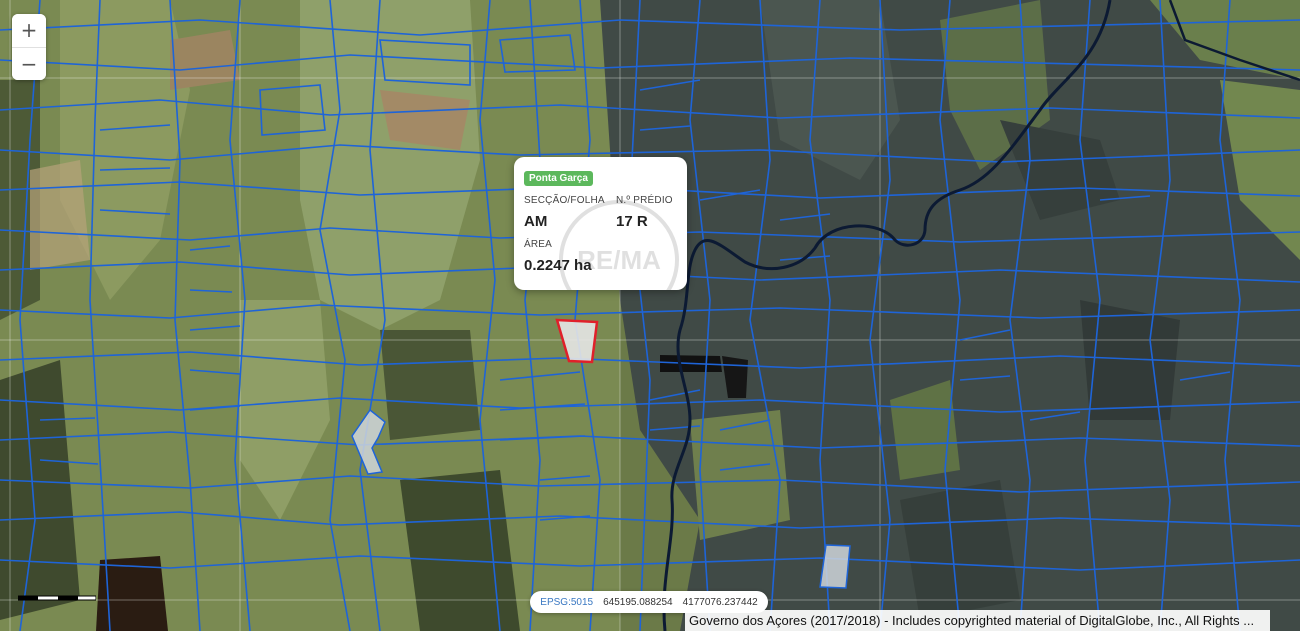 The width and height of the screenshot is (1300, 631). What do you see at coordinates (638, 602) in the screenshot?
I see `coord-x: 645195.088254` at bounding box center [638, 602].